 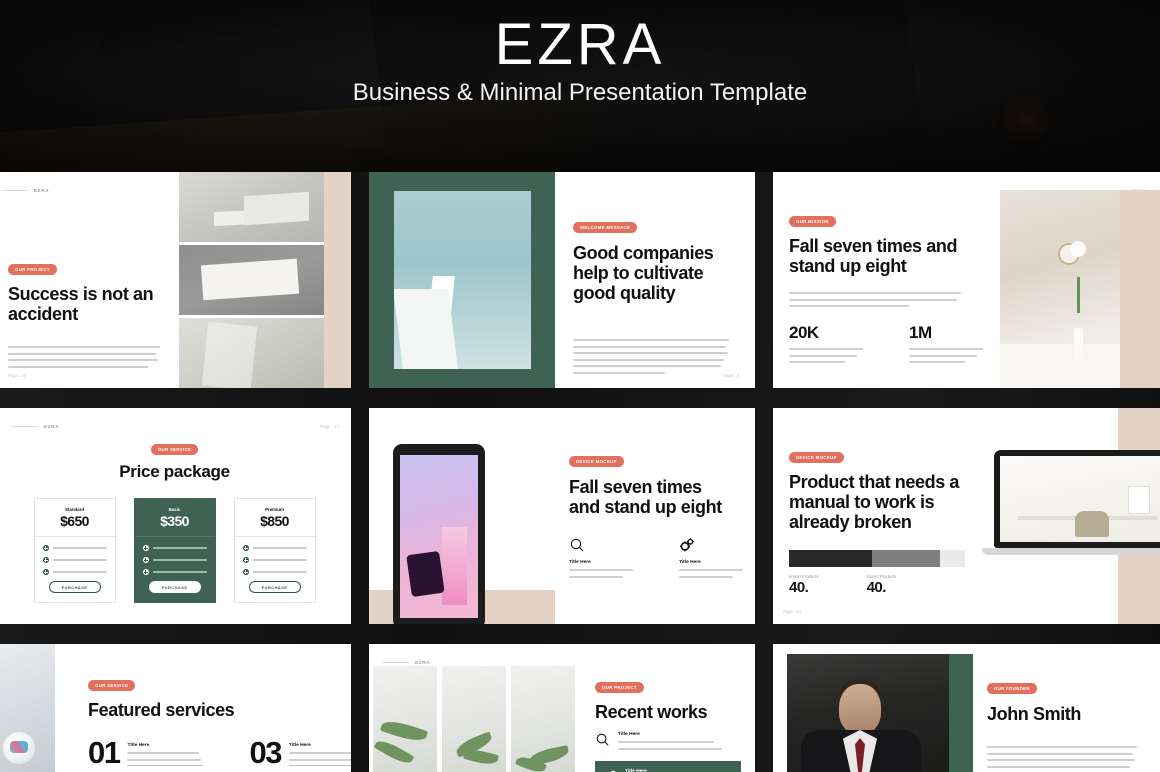 I want to click on service-item: 03 Title Here, so click(x=300, y=752).